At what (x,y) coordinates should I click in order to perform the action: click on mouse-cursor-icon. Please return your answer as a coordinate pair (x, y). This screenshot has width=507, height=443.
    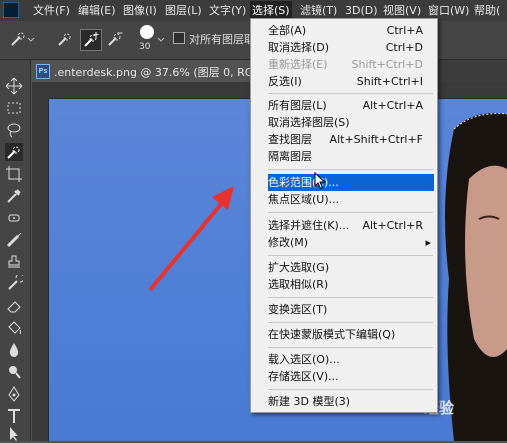
    Looking at the image, I should click on (320, 181).